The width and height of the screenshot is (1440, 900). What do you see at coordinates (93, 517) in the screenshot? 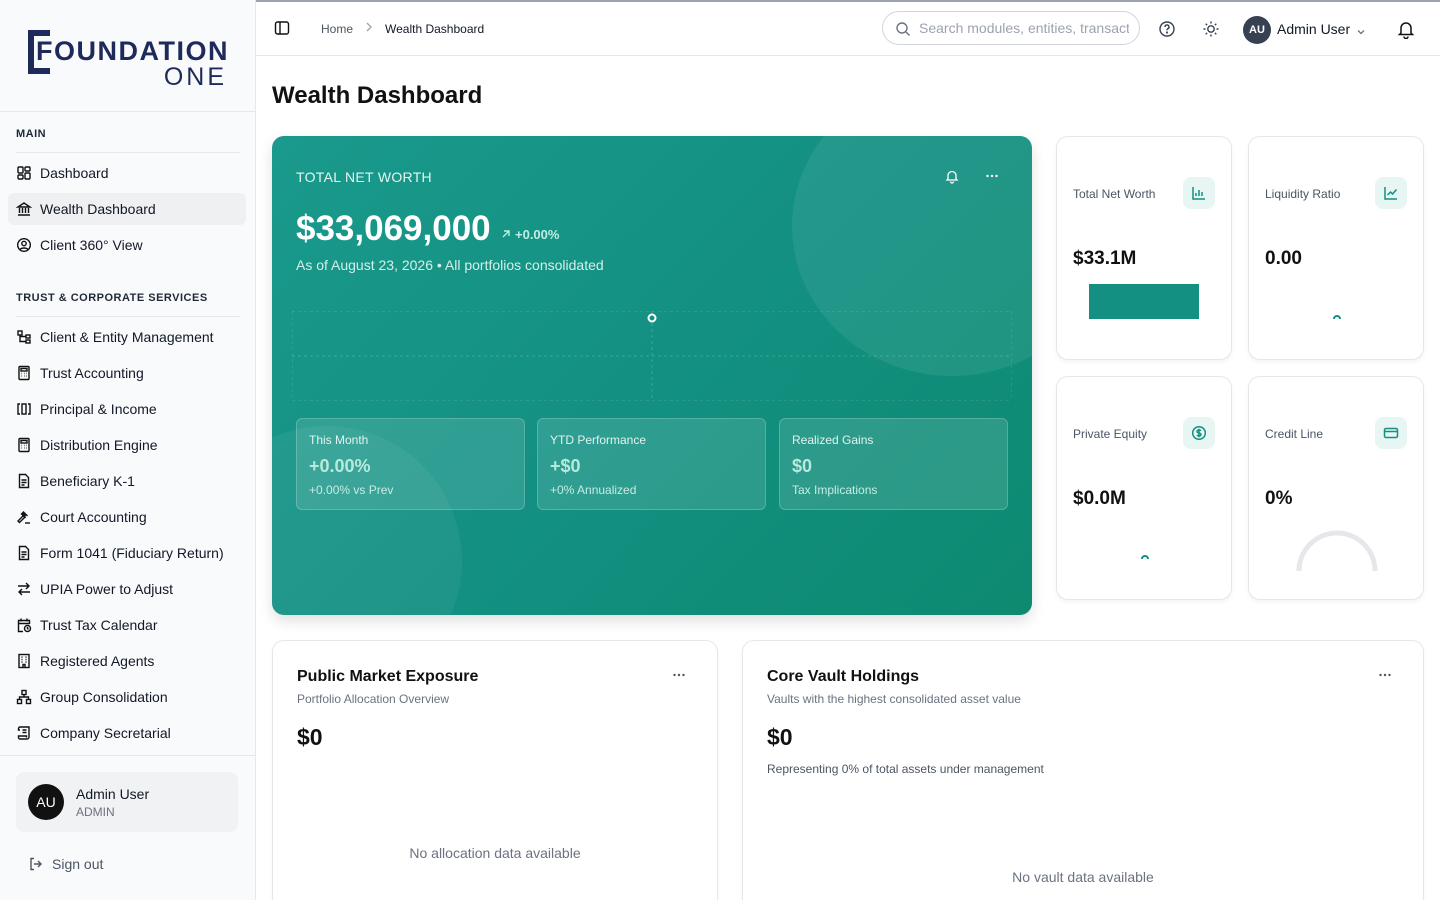
I see `sidebar-item-label: Court Accounting` at bounding box center [93, 517].